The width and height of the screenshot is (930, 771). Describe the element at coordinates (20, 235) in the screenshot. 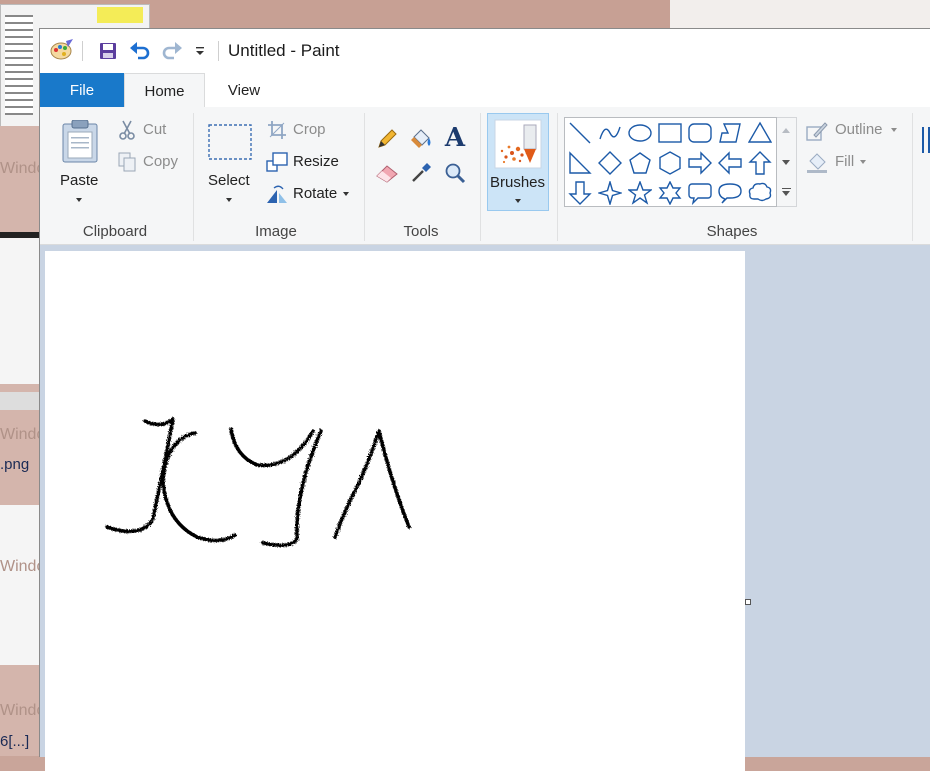

I see `background-preview-bar` at that location.